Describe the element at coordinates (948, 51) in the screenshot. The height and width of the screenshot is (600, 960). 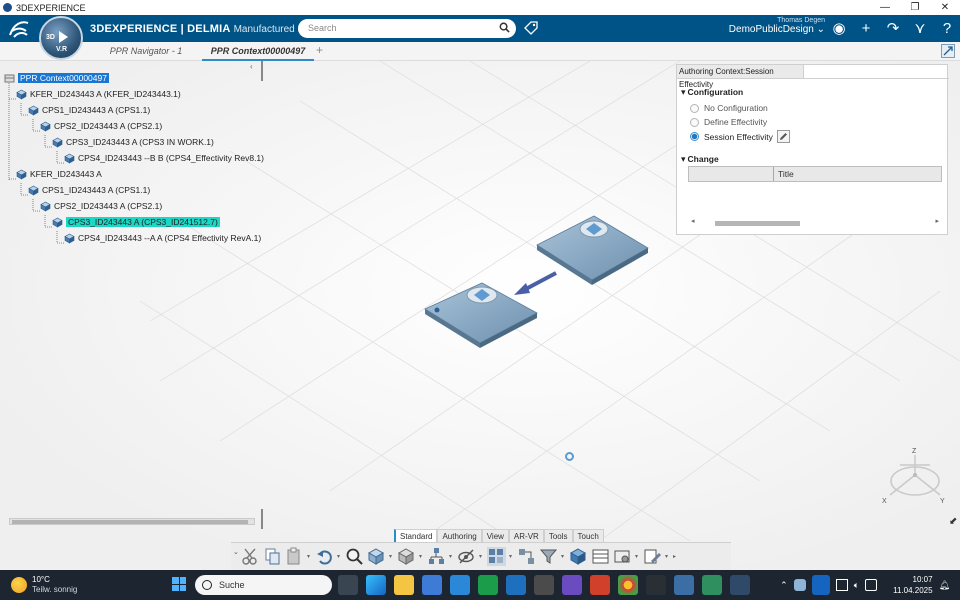
I see `expand-view-button` at that location.